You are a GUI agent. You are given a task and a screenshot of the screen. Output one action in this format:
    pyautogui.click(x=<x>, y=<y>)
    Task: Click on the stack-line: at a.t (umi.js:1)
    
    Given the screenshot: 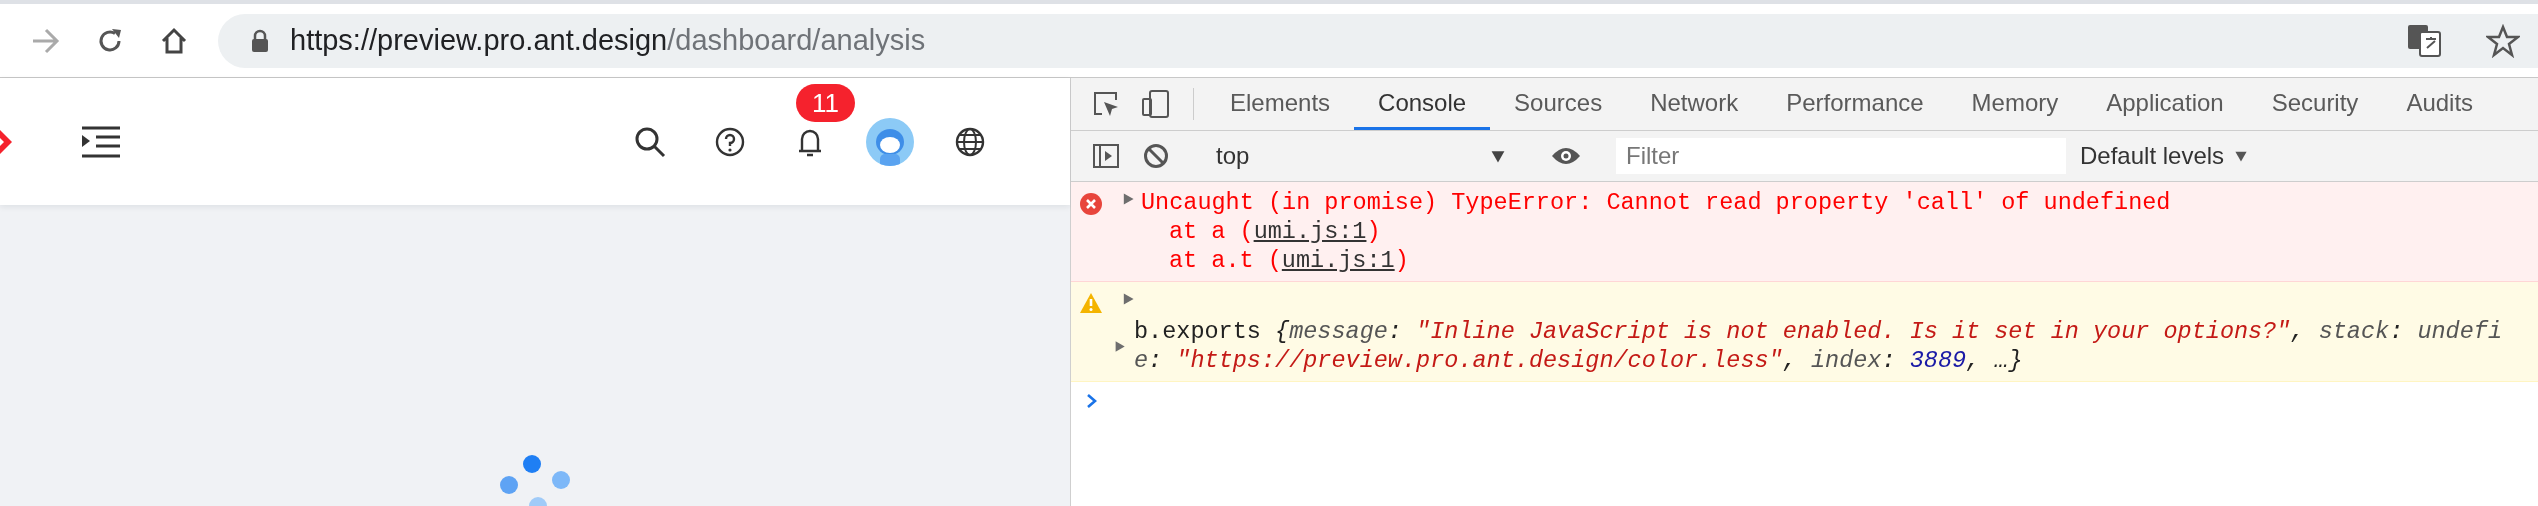 What is the action you would take?
    pyautogui.click(x=1289, y=260)
    